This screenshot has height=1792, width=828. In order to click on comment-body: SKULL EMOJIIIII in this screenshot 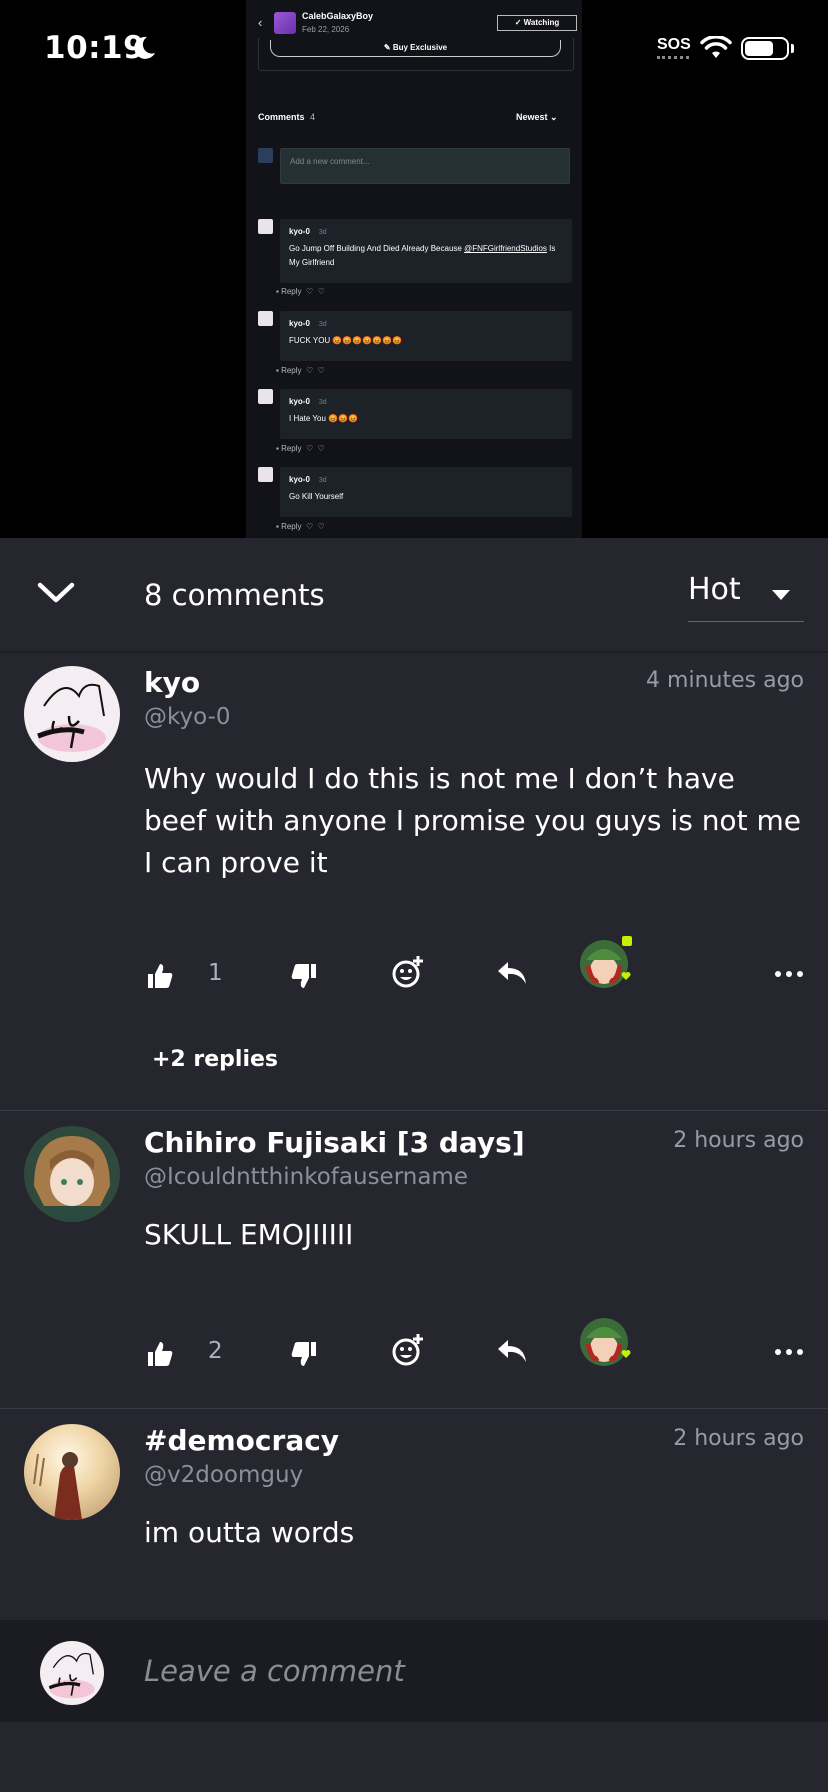, I will do `click(249, 1234)`.